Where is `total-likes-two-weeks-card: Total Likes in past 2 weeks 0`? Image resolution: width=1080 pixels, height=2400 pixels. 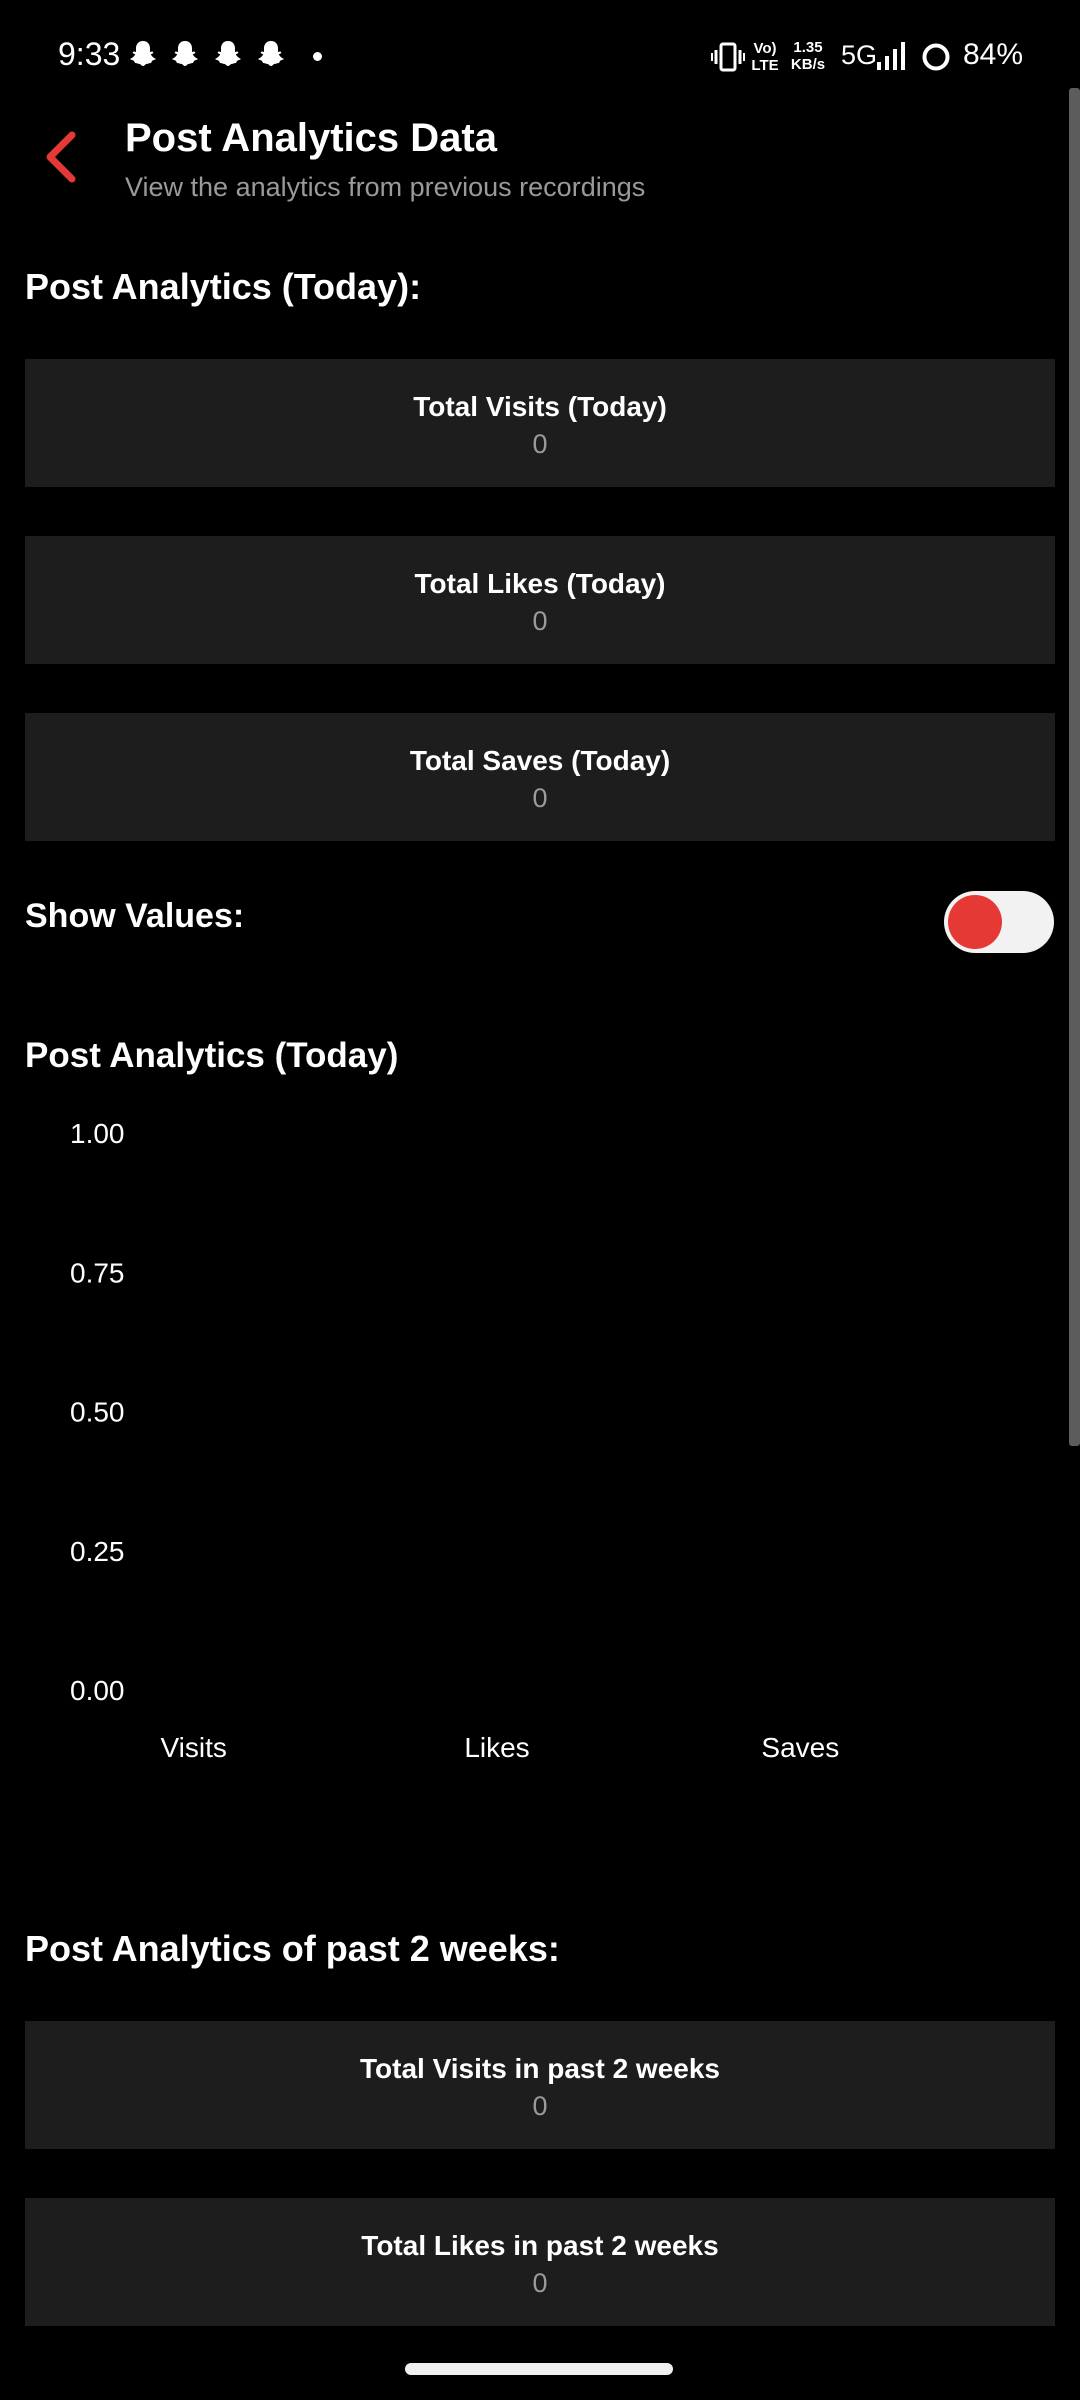
total-likes-two-weeks-card: Total Likes in past 2 weeks 0 is located at coordinates (540, 2262).